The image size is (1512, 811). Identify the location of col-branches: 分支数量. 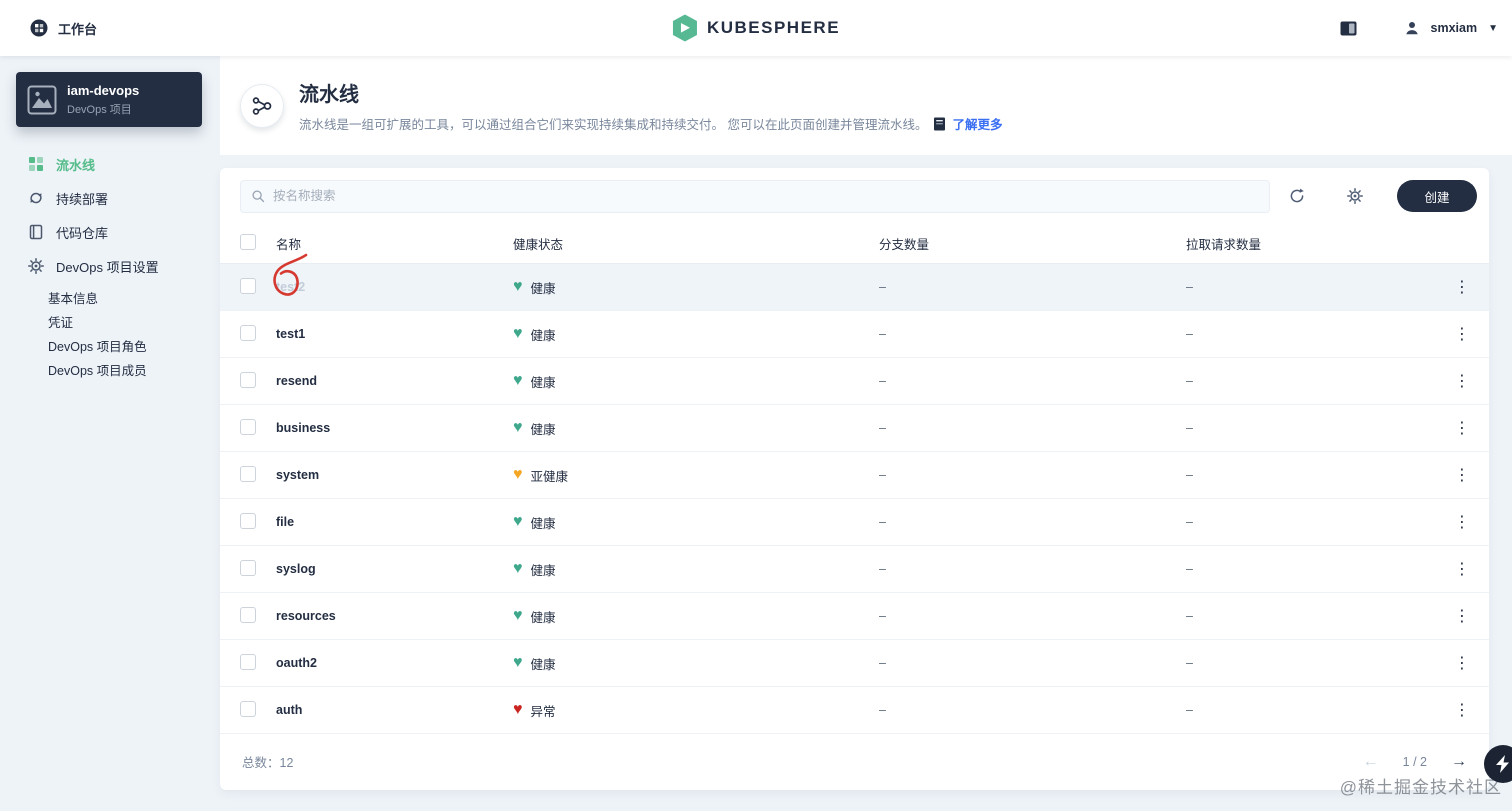
(904, 245).